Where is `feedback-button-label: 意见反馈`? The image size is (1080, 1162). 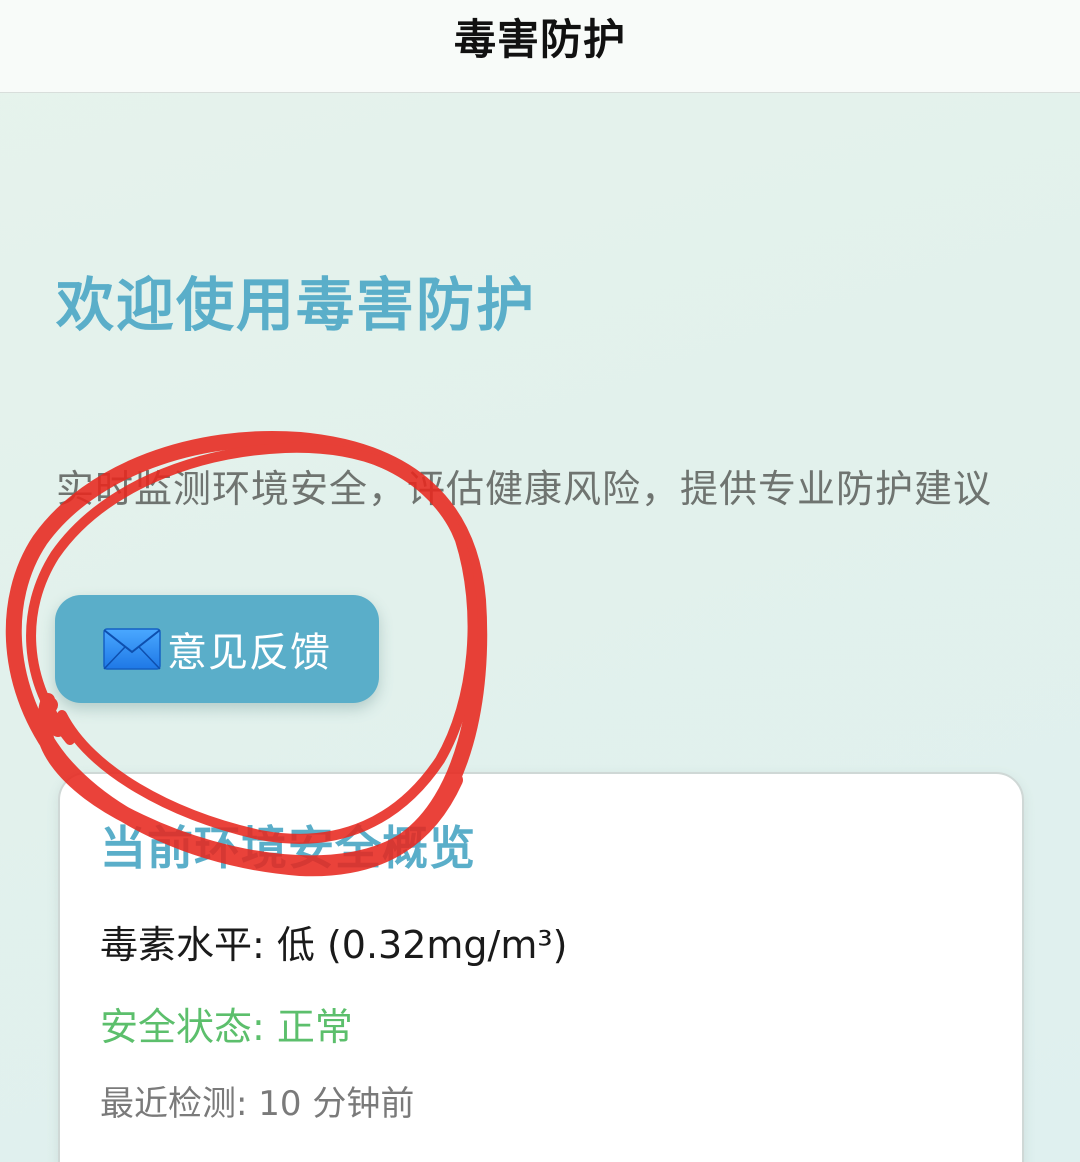 feedback-button-label: 意见反馈 is located at coordinates (249, 653).